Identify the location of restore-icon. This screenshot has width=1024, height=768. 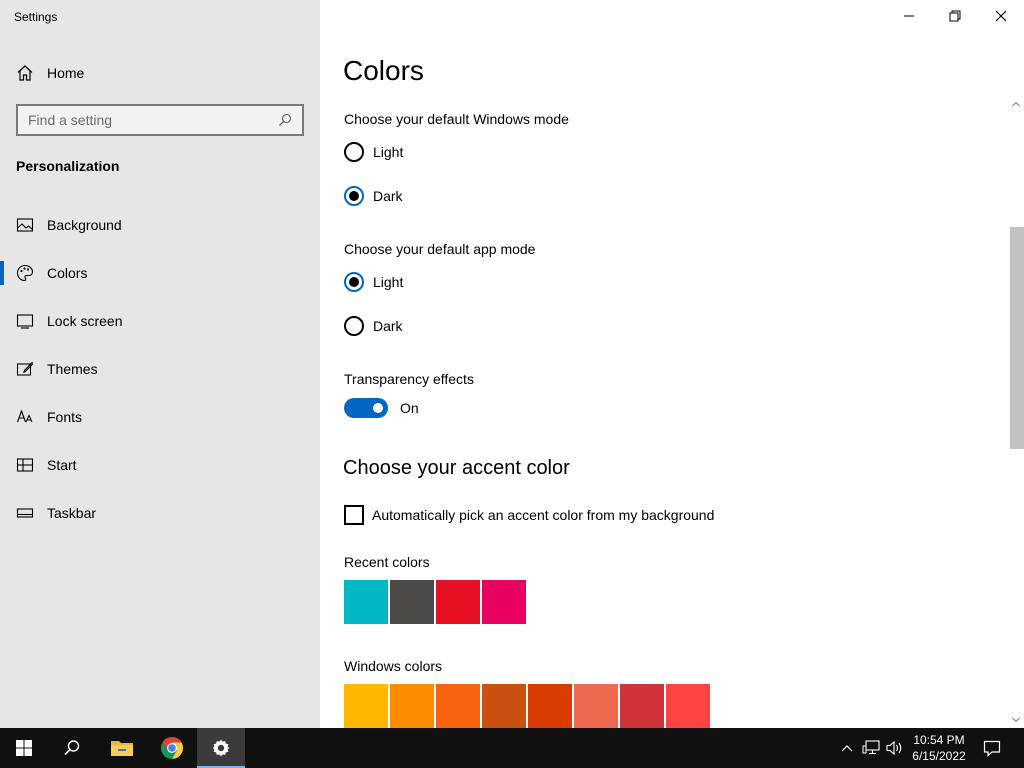
(955, 16).